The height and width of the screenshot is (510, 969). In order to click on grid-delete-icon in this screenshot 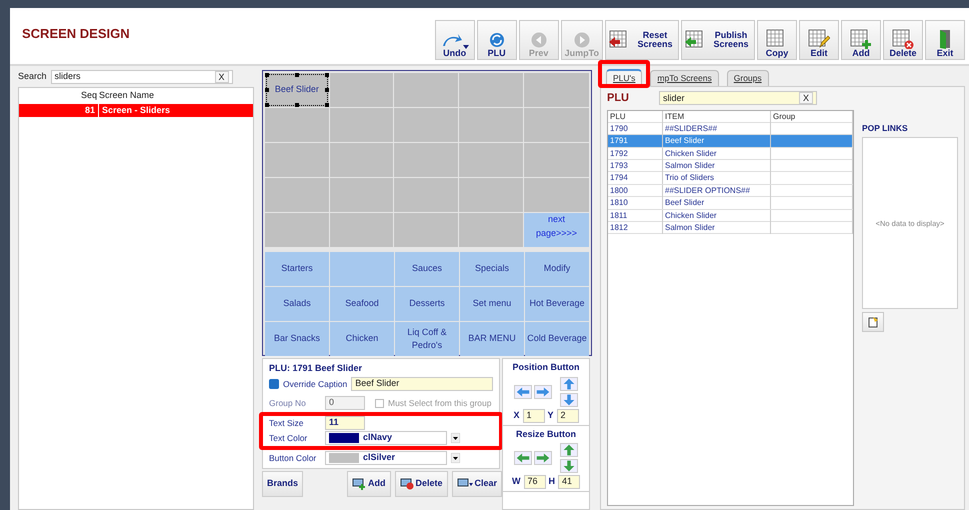, I will do `click(903, 38)`.